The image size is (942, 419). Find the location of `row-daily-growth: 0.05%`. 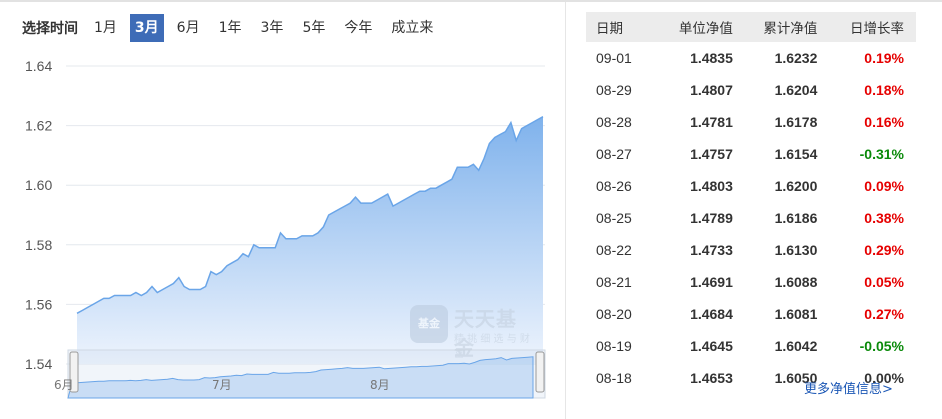

row-daily-growth: 0.05% is located at coordinates (884, 282).